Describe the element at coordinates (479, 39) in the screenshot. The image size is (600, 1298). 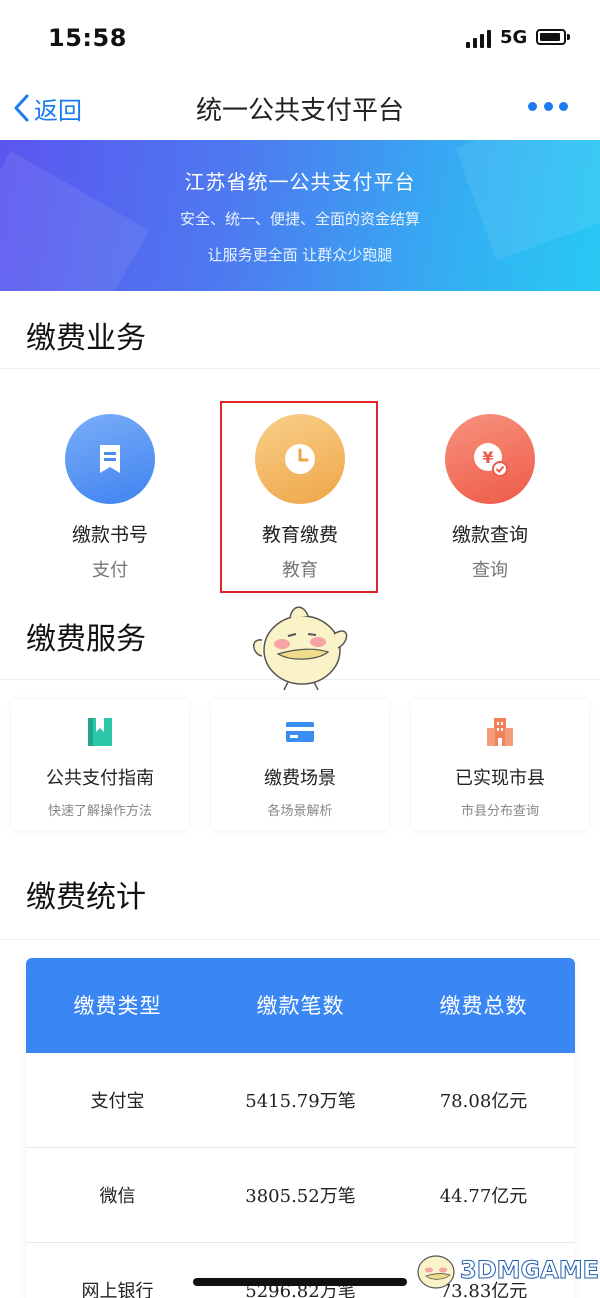
I see `signal-icon` at that location.